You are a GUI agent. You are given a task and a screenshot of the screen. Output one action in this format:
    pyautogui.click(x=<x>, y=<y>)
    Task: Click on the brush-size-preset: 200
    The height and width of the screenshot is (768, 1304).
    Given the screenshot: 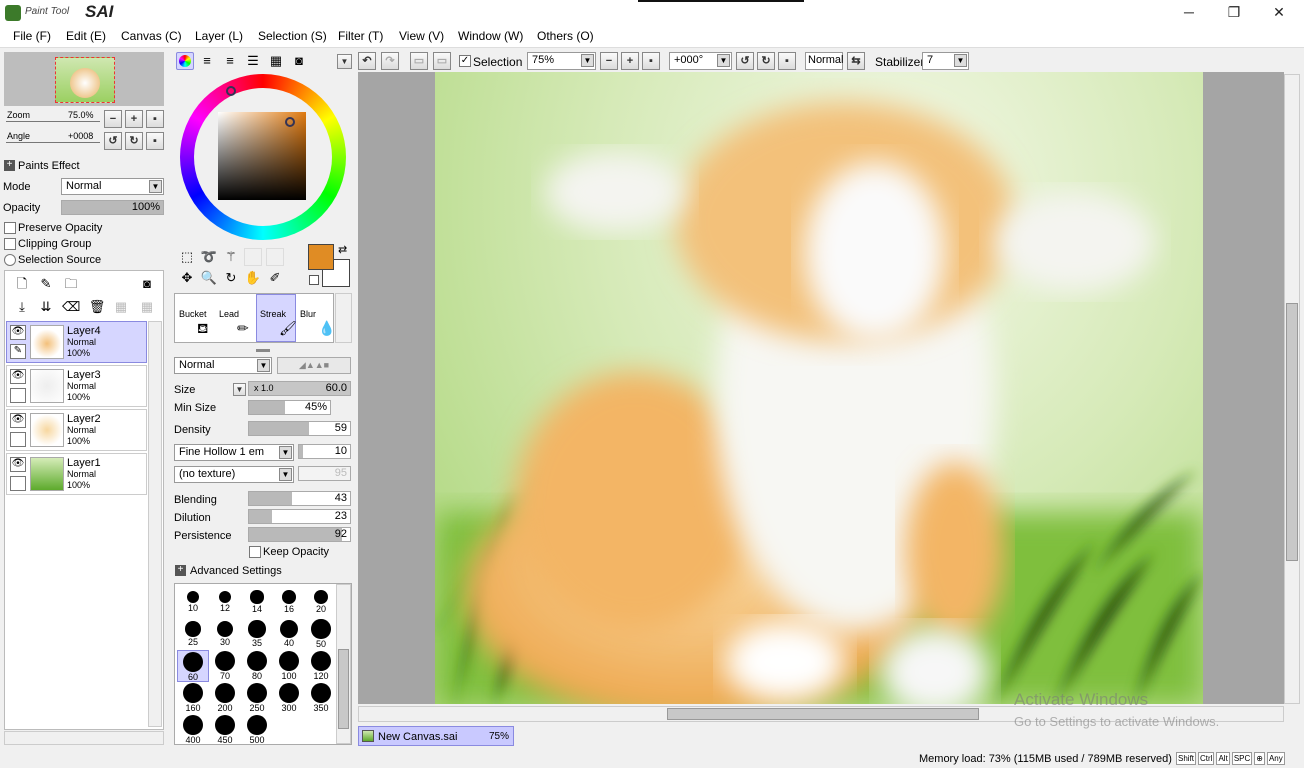 What is the action you would take?
    pyautogui.click(x=225, y=698)
    